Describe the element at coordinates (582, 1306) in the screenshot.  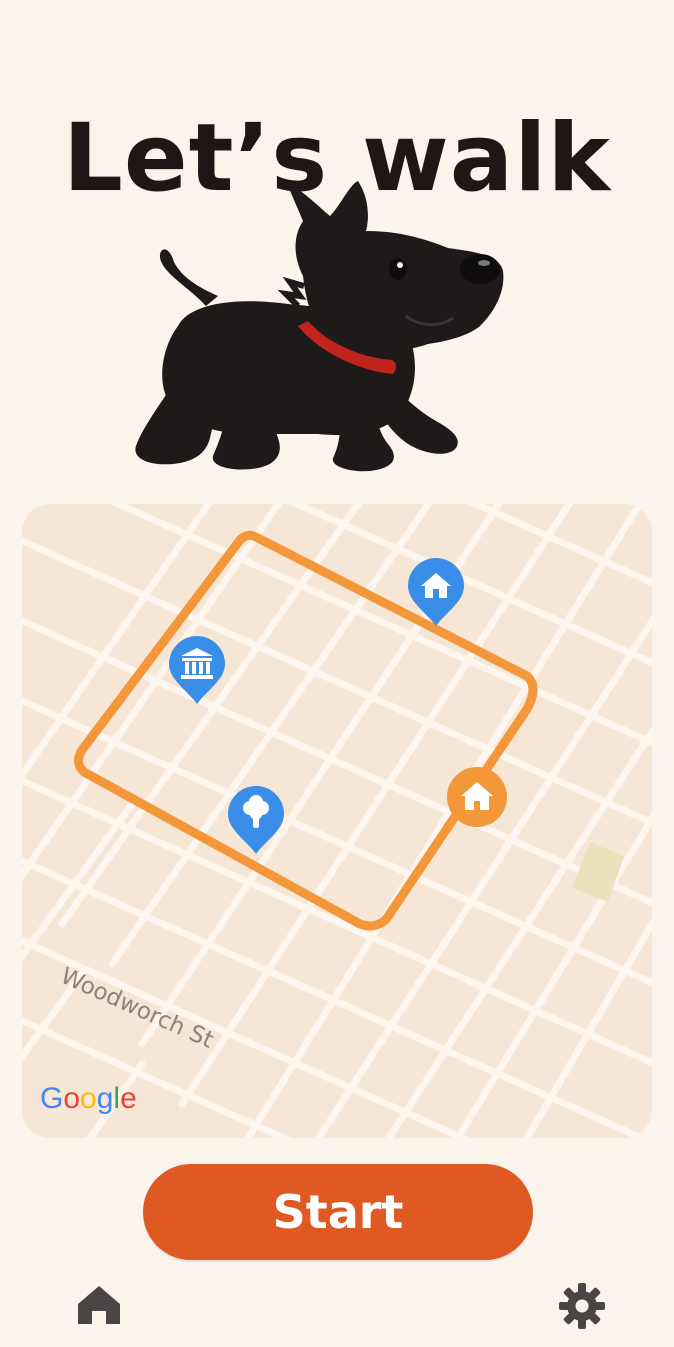
I see `gear-icon` at that location.